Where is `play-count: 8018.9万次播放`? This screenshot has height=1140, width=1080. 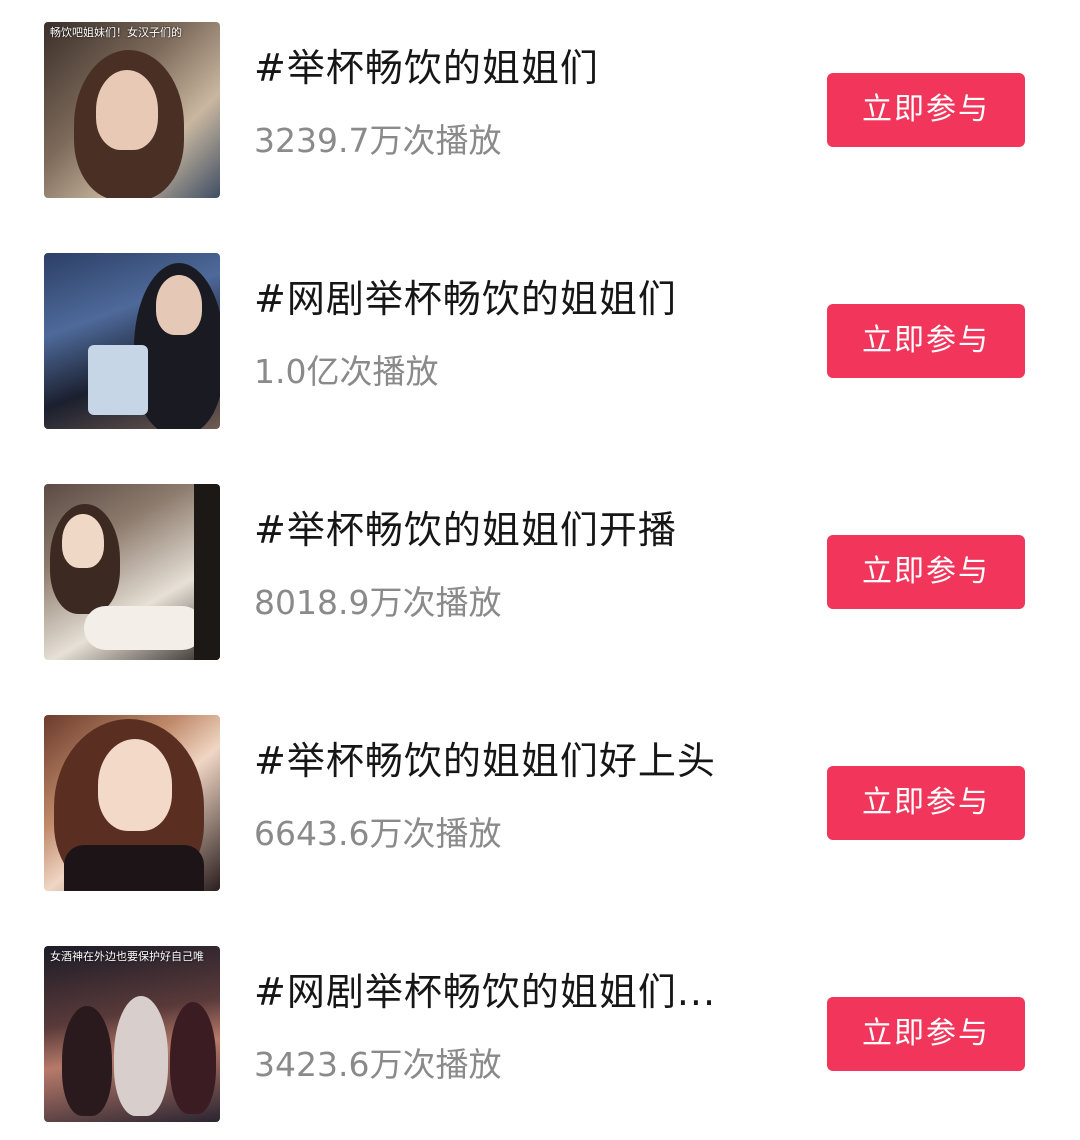 play-count: 8018.9万次播放 is located at coordinates (378, 602).